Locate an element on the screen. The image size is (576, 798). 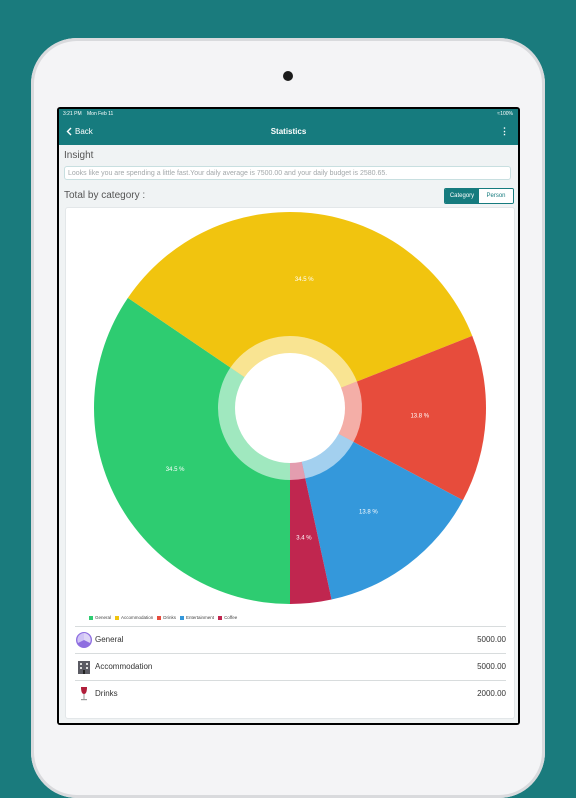
page-title: Statistics is located at coordinates (288, 131).